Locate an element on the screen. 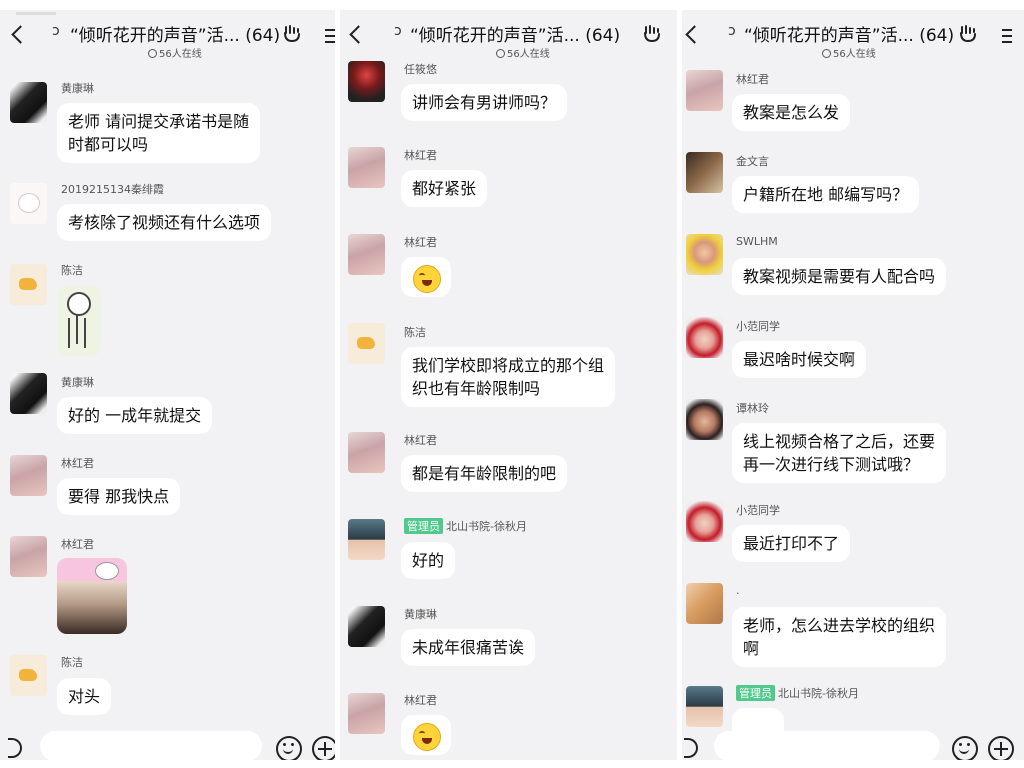 The width and height of the screenshot is (1024, 768). message-bubble: 都是有年龄限制的吧 is located at coordinates (484, 473).